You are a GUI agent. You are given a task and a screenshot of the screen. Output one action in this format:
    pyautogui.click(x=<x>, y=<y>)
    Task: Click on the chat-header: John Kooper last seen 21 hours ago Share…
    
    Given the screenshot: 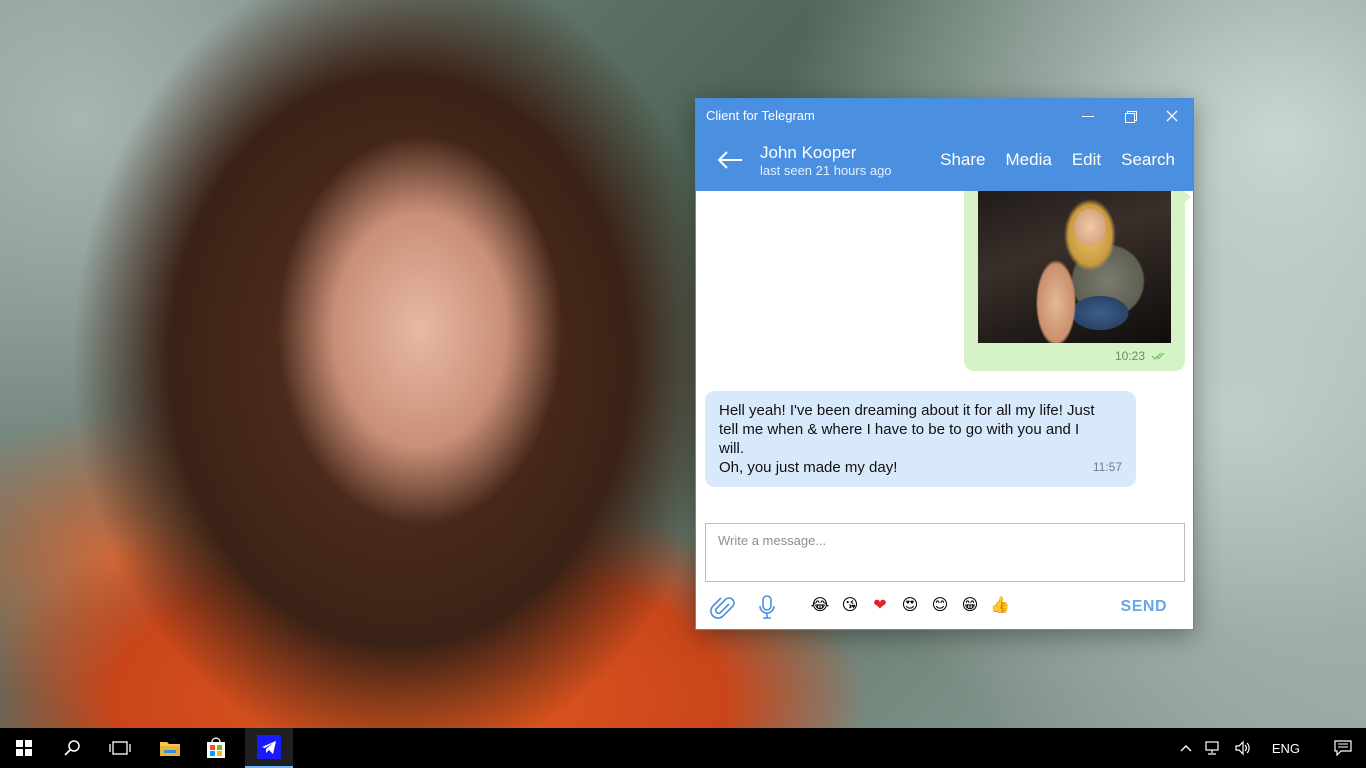 What is the action you would take?
    pyautogui.click(x=944, y=162)
    